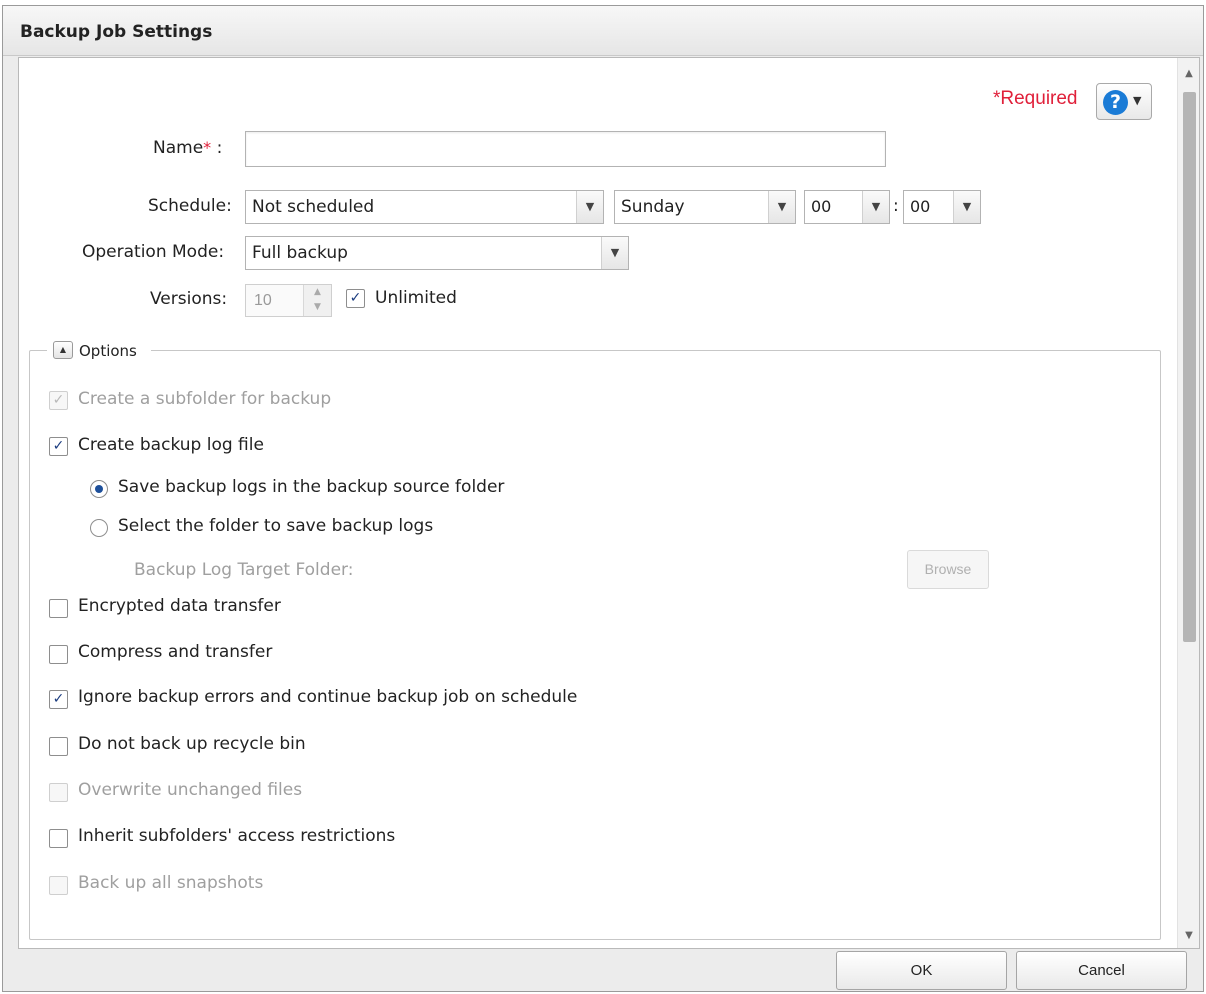  What do you see at coordinates (58, 792) in the screenshot?
I see `overwrite-unchanged-checkbox` at bounding box center [58, 792].